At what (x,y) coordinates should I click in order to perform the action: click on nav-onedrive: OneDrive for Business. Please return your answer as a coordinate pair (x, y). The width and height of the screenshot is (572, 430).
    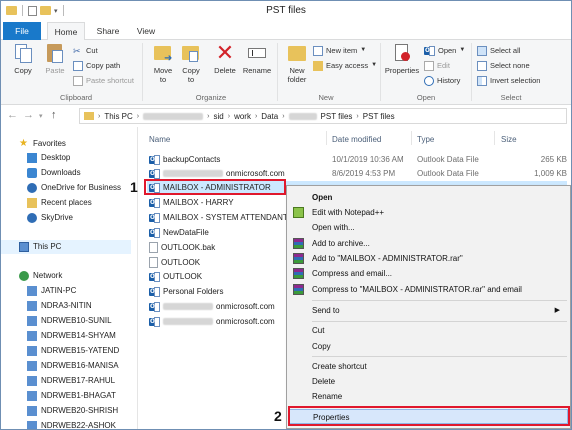
    Looking at the image, I should click on (74, 188).